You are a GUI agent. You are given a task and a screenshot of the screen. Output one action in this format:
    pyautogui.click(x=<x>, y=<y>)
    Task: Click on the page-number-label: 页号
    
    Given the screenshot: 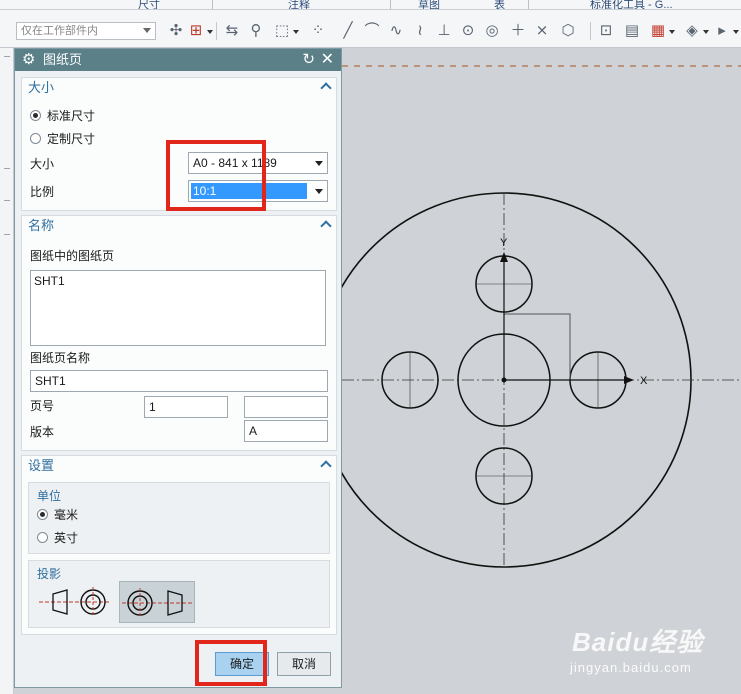 What is the action you would take?
    pyautogui.click(x=42, y=406)
    